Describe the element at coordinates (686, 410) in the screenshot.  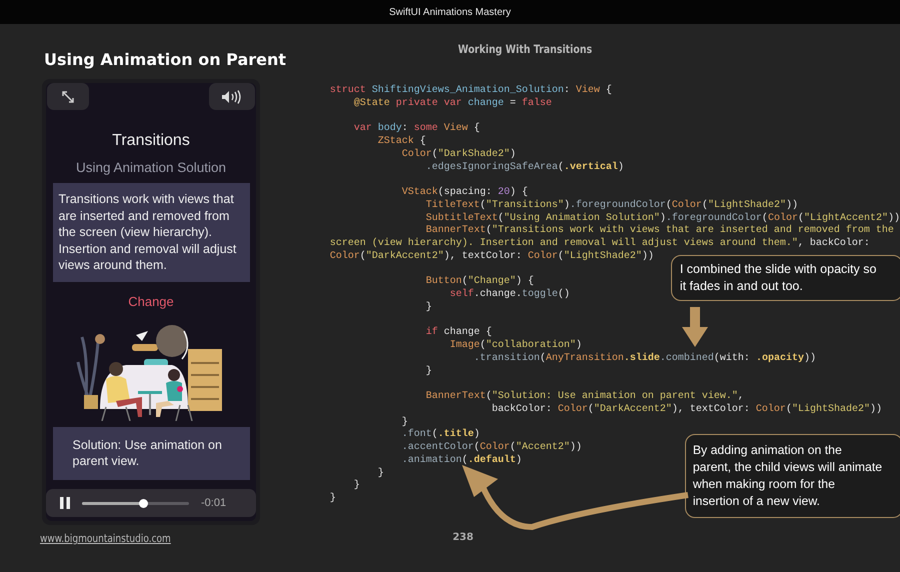
I see `code-line: backColor: Color("DarkAccent2"), textColor: Color("LightShade2"))` at that location.